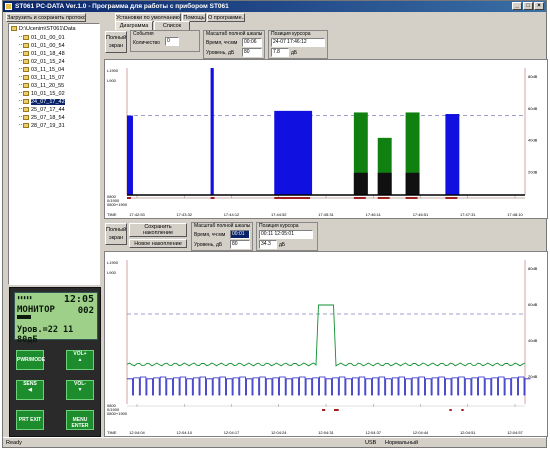 The height and width of the screenshot is (450, 550). Describe the element at coordinates (468, 214) in the screenshot. I see `x-tick-label: 17:47:31` at that location.